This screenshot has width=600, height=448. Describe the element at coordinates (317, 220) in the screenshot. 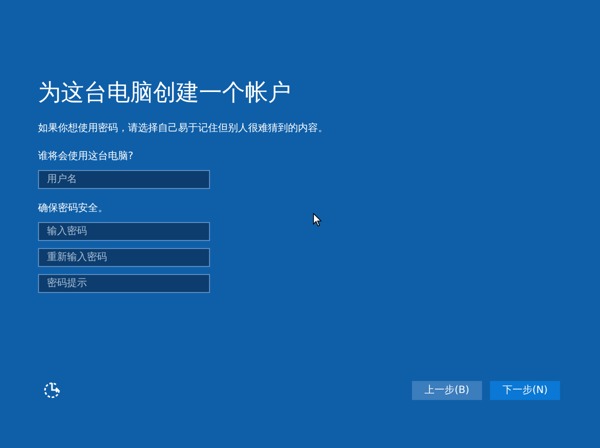

I see `cursor-icon` at that location.